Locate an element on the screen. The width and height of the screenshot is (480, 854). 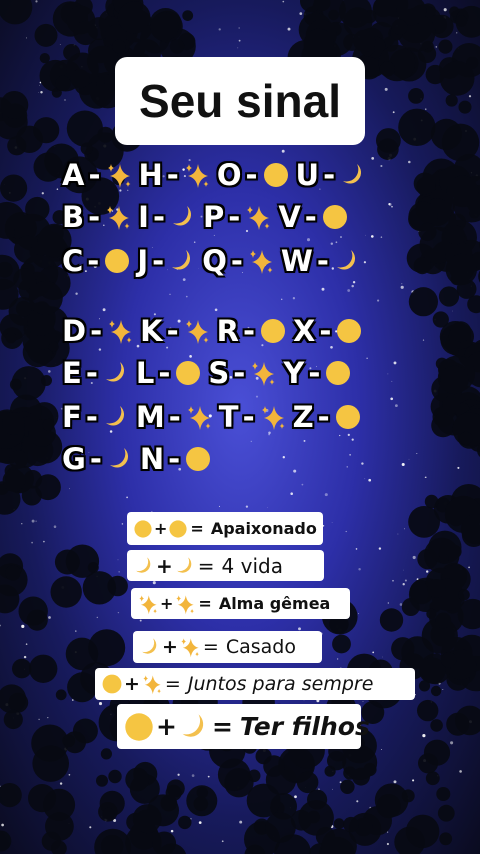
letter-symbol-pair: X - is located at coordinates (328, 331).